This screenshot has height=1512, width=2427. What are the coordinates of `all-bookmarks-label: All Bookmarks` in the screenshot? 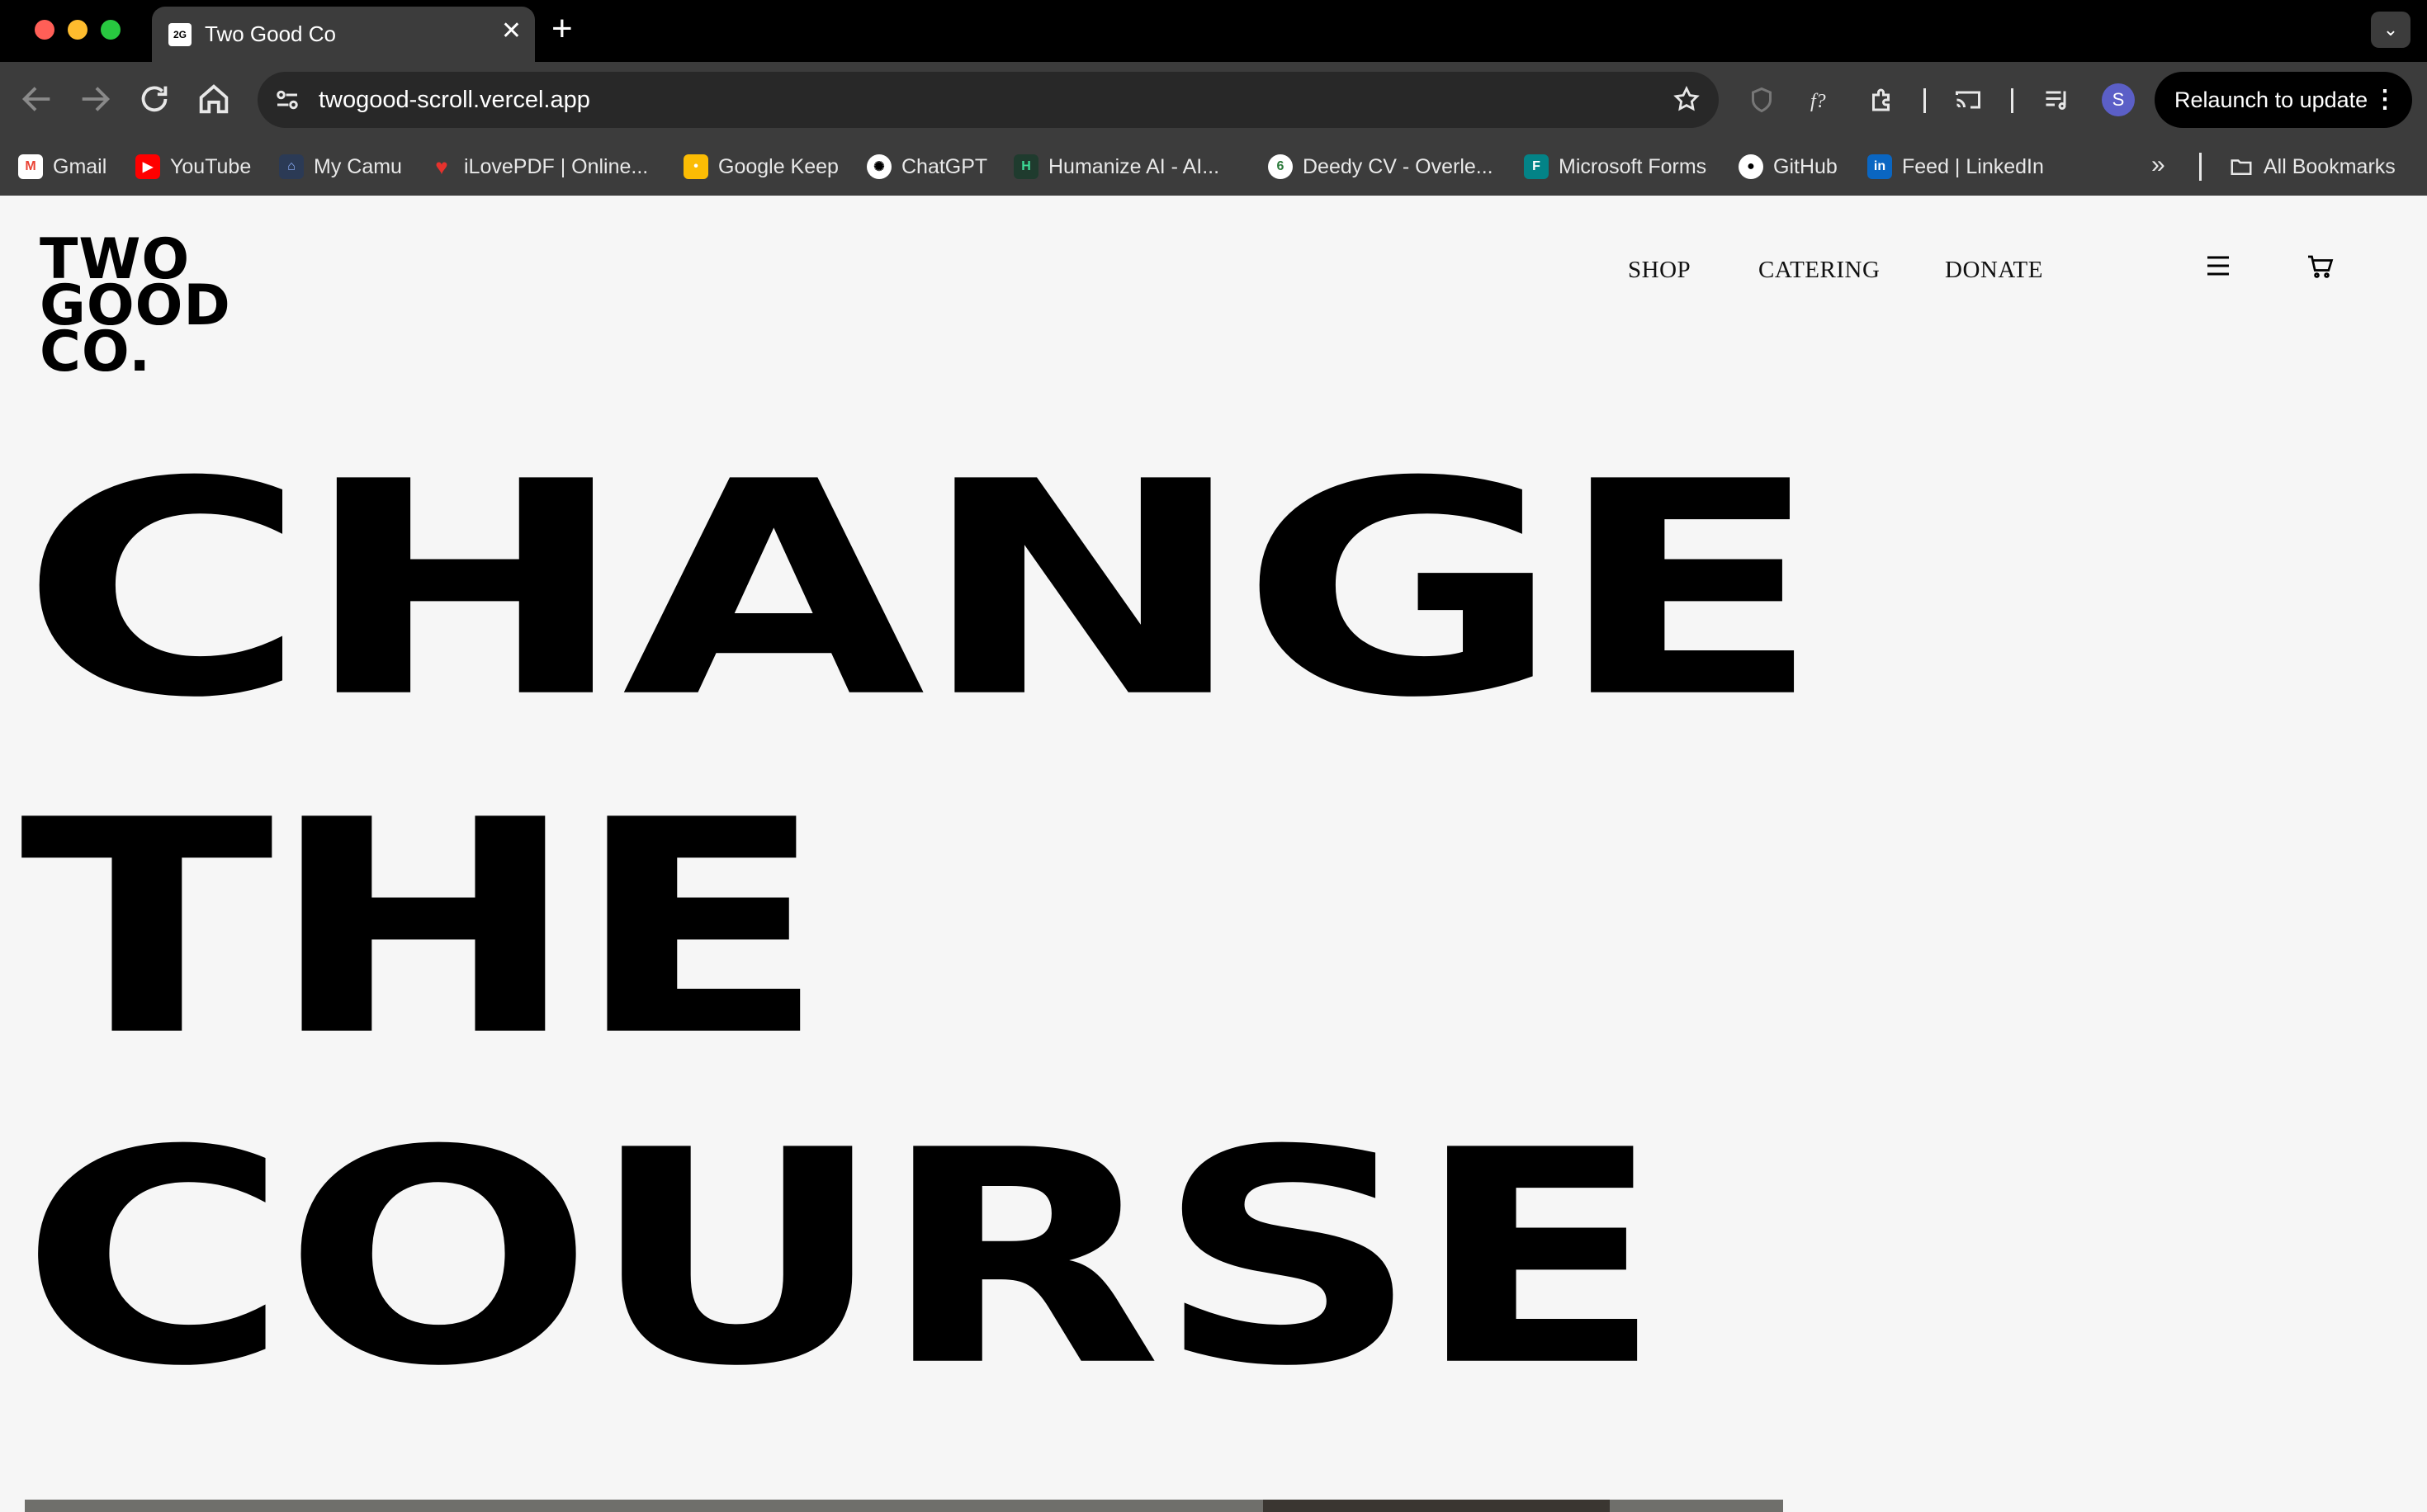 It's located at (2330, 166).